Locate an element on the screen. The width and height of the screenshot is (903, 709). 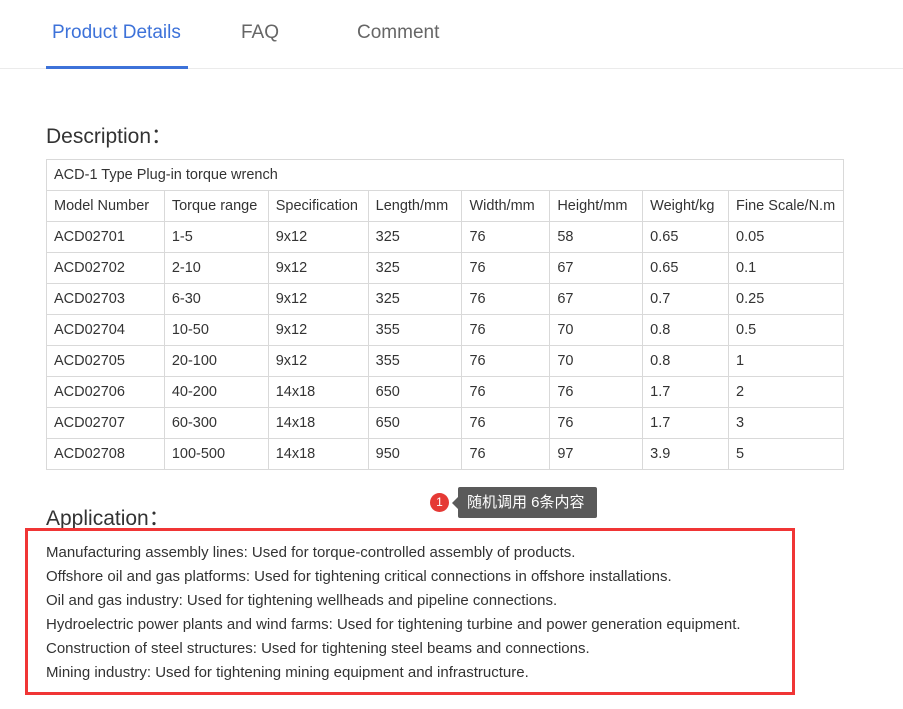
table-cell: 1 is located at coordinates (786, 361).